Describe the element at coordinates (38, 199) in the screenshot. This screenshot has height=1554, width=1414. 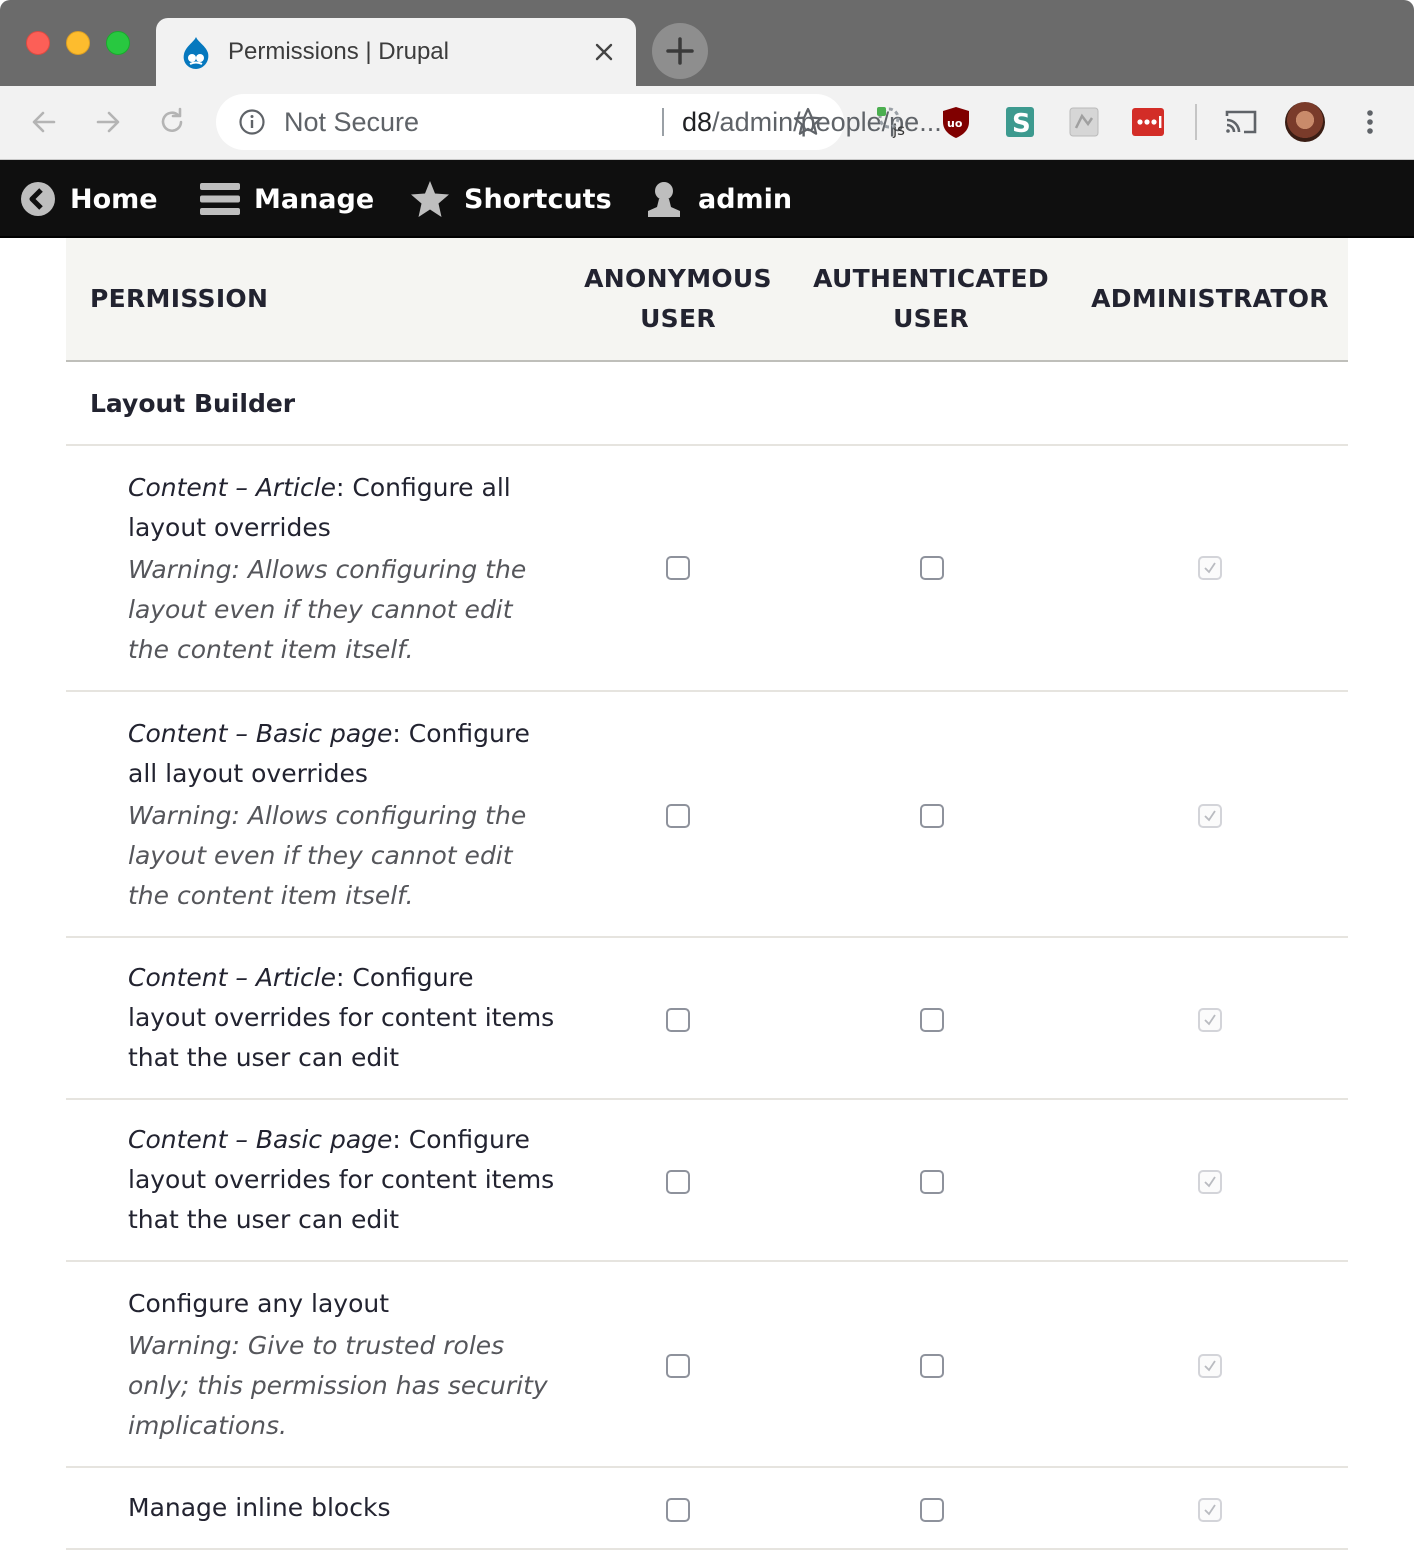
I see `back-circle-icon` at that location.